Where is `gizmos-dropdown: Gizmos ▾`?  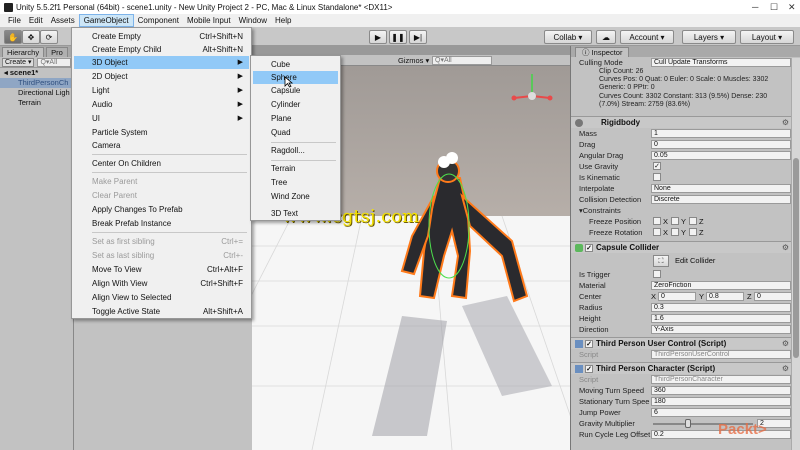 gizmos-dropdown: Gizmos ▾ is located at coordinates (413, 60).